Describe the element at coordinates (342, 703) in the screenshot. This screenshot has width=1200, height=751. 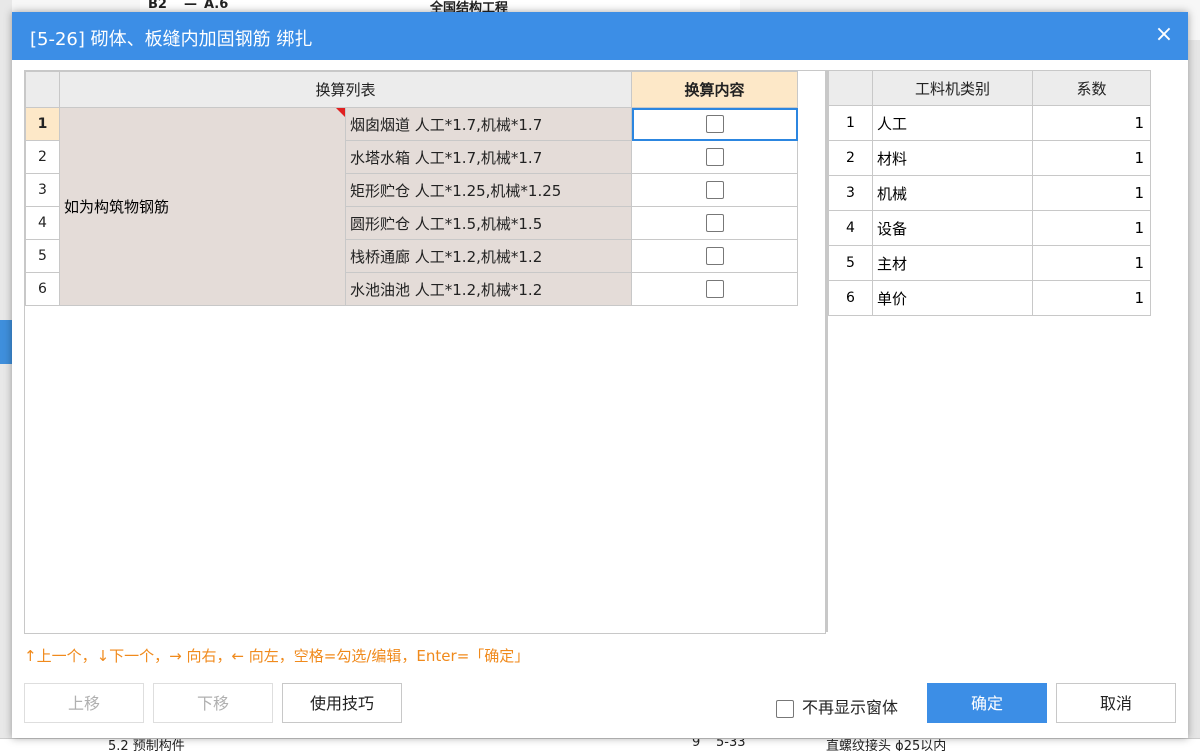
I see `usage-tips-button: 使用技巧` at that location.